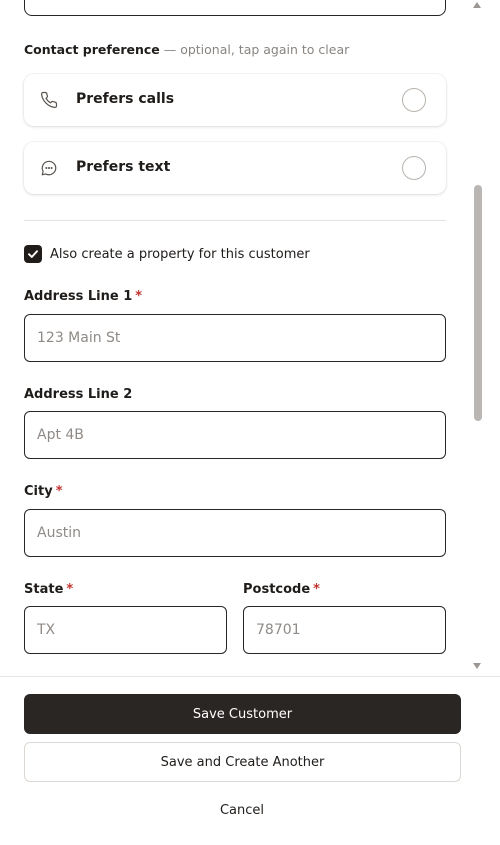 Image resolution: width=500 pixels, height=845 pixels. I want to click on create-property-checkbox, so click(33, 254).